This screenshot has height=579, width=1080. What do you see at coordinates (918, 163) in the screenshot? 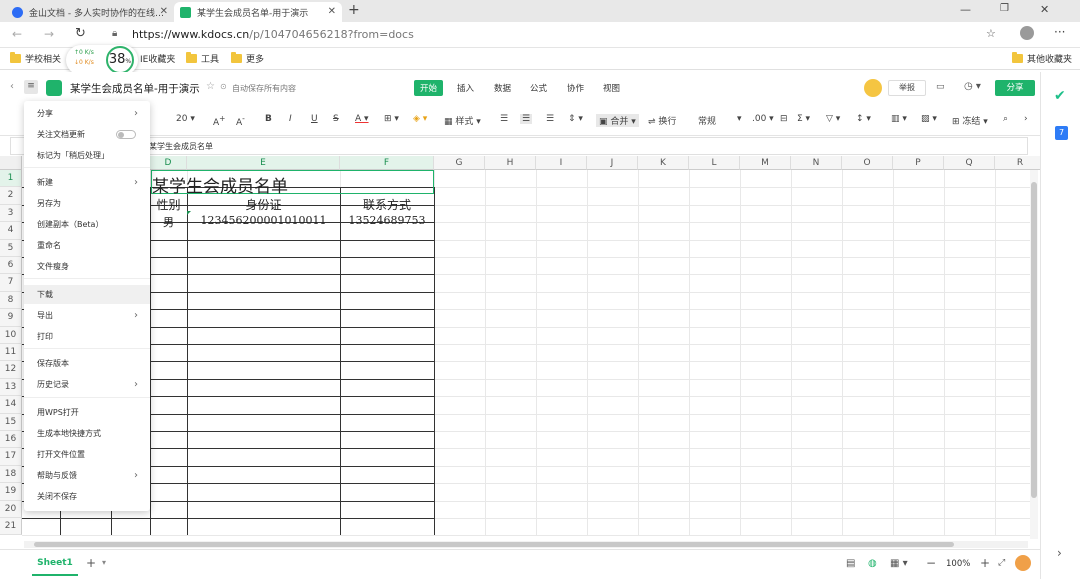
I see `column-header: P` at bounding box center [918, 163].